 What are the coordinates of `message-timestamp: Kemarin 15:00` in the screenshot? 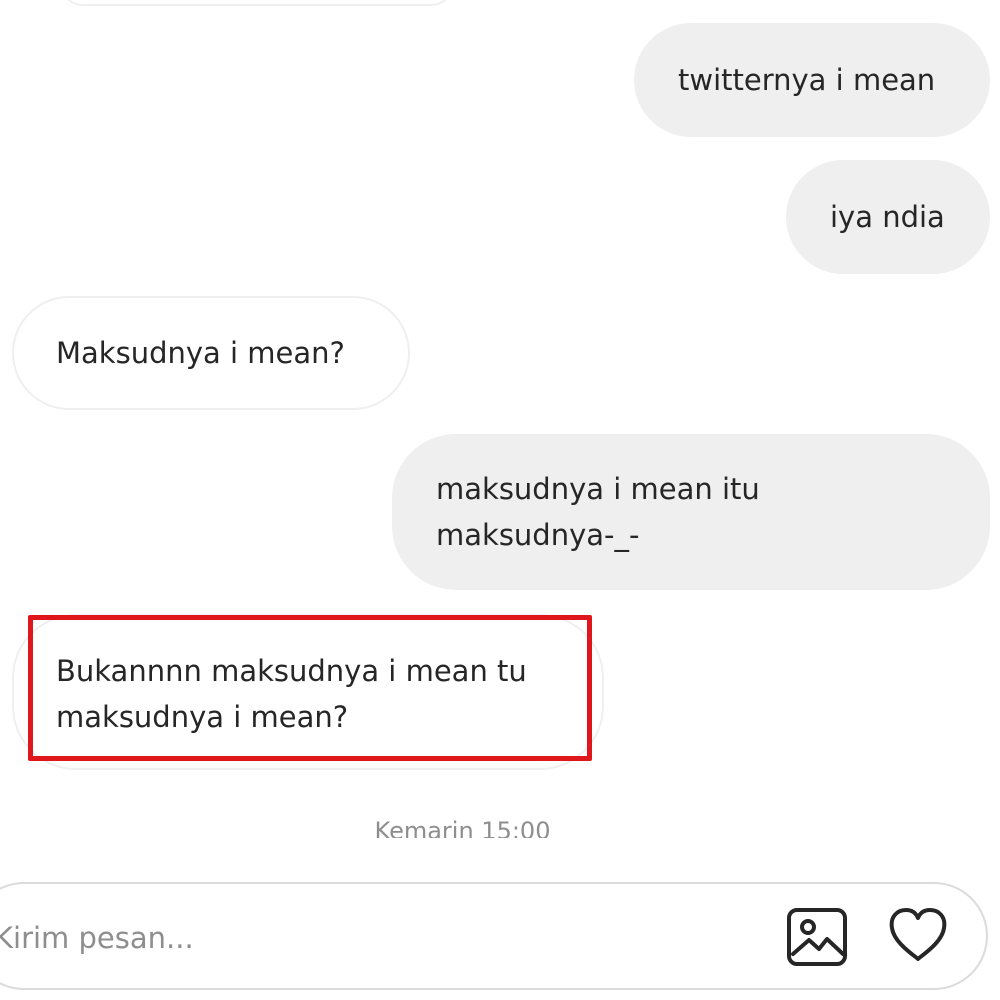 It's located at (462, 827).